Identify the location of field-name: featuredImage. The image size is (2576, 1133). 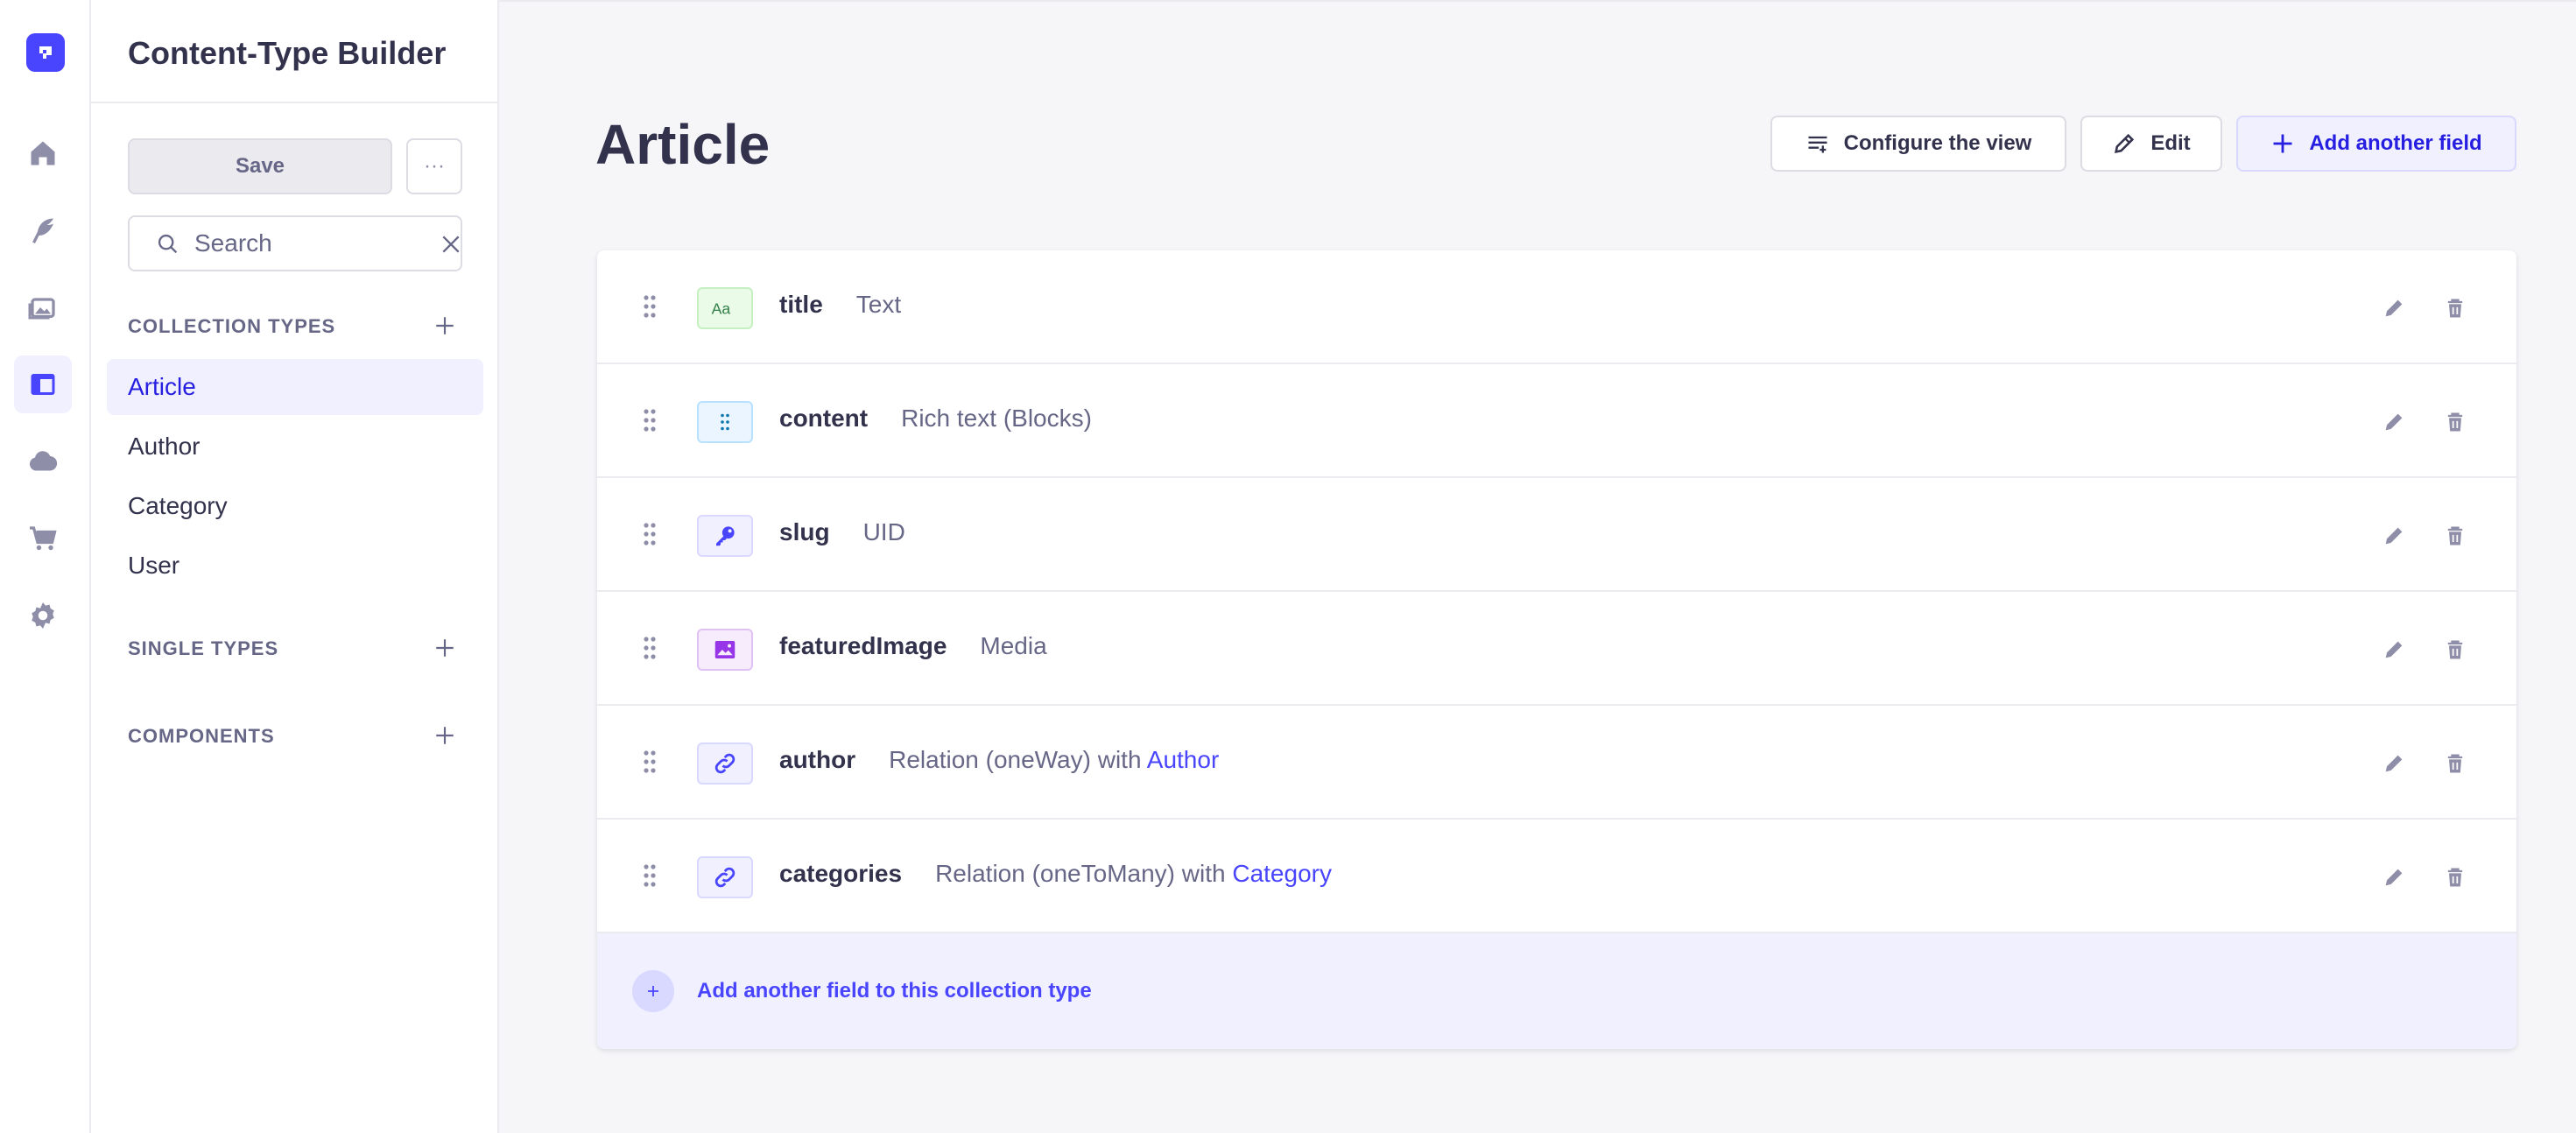
(863, 645).